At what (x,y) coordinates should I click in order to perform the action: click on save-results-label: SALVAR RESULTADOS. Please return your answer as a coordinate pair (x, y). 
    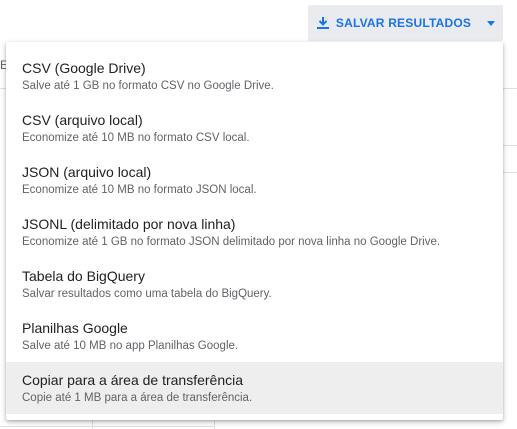
    Looking at the image, I should click on (403, 23).